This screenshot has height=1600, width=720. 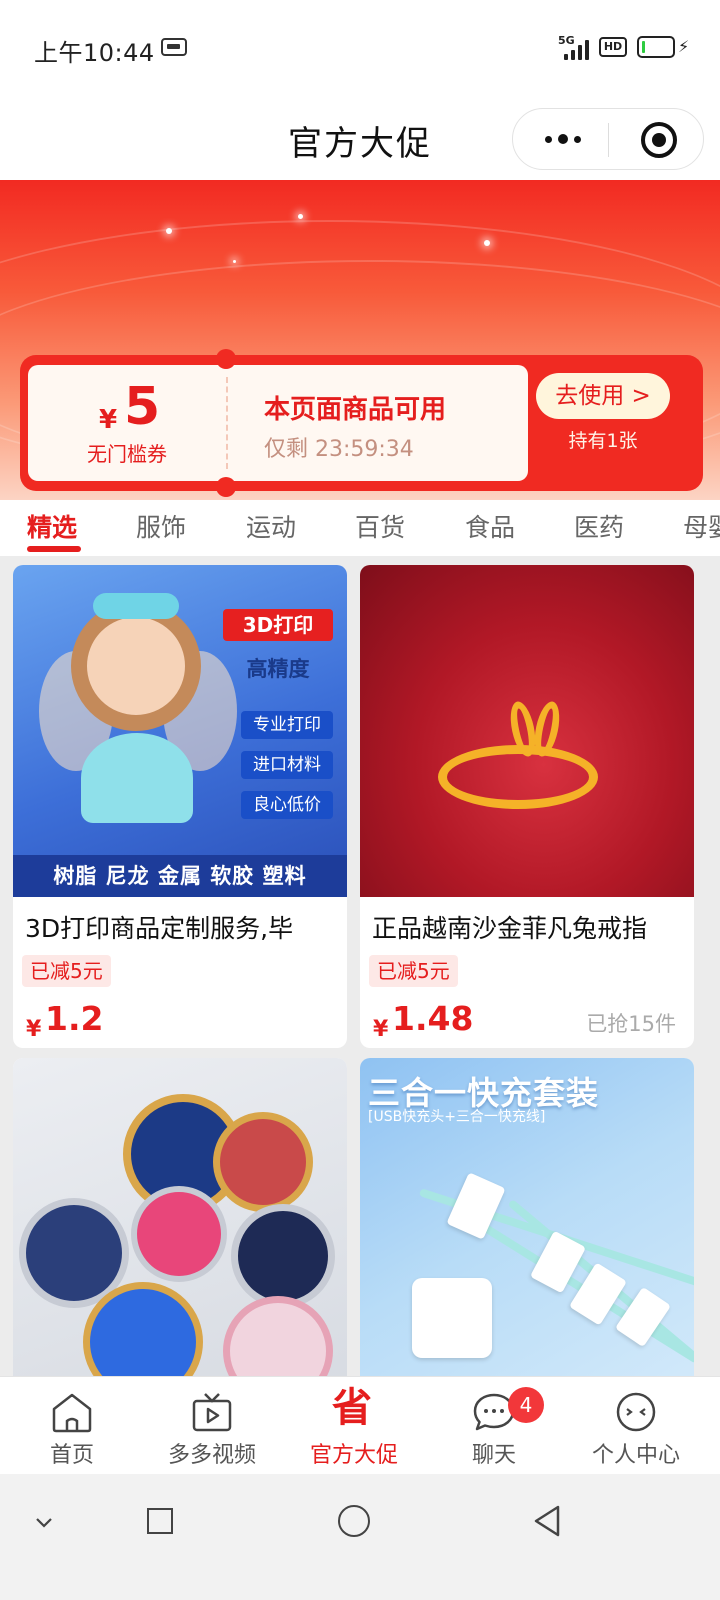 What do you see at coordinates (526, 1405) in the screenshot?
I see `chat-unread-badge: 4` at bounding box center [526, 1405].